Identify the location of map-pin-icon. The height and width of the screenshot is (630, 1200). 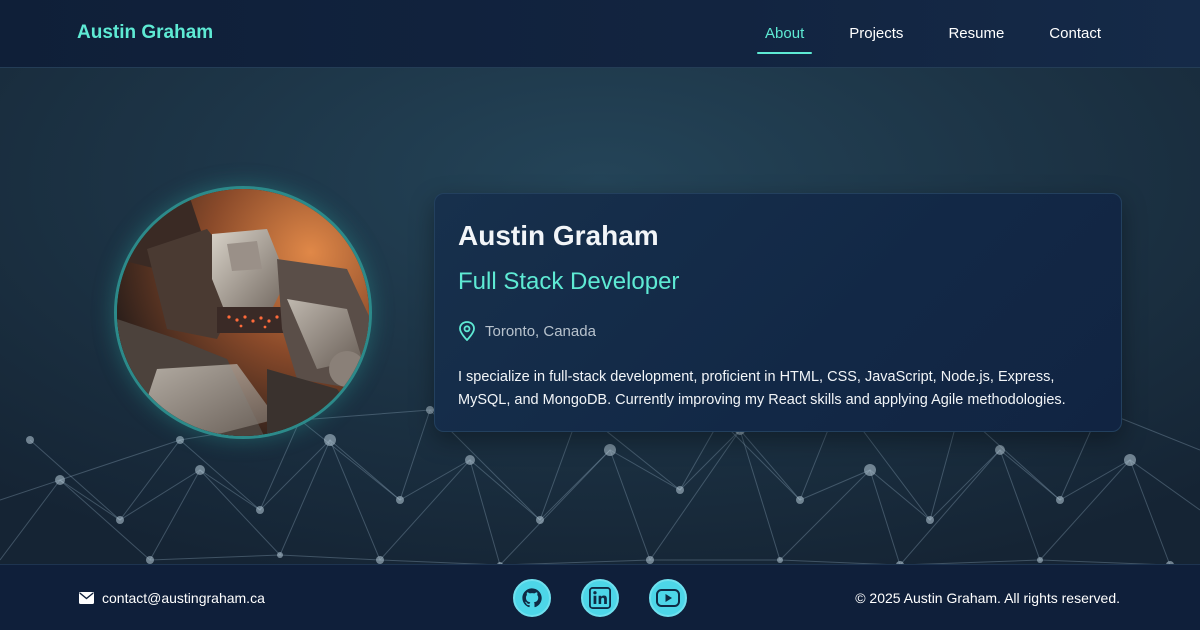
(467, 331).